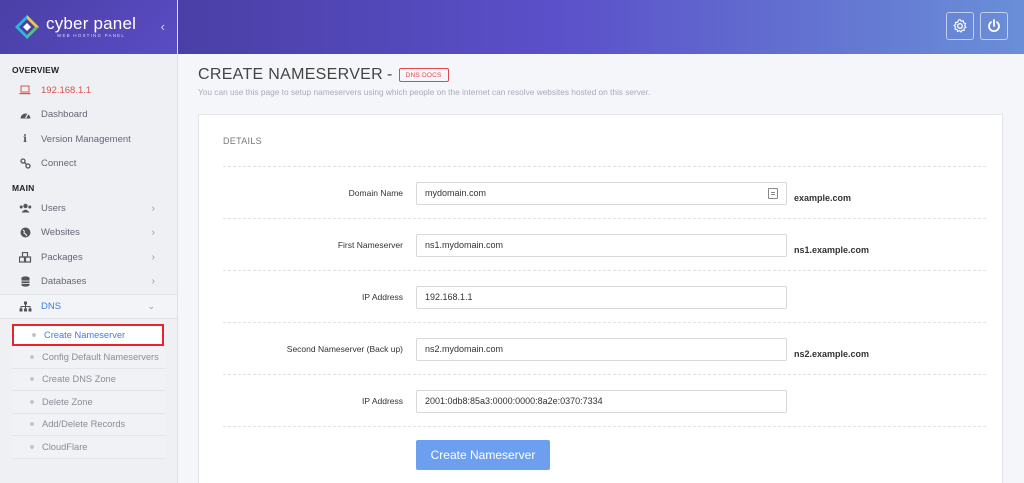 The width and height of the screenshot is (1024, 483). I want to click on second-nameserver-hint: ns2.example.com, so click(832, 354).